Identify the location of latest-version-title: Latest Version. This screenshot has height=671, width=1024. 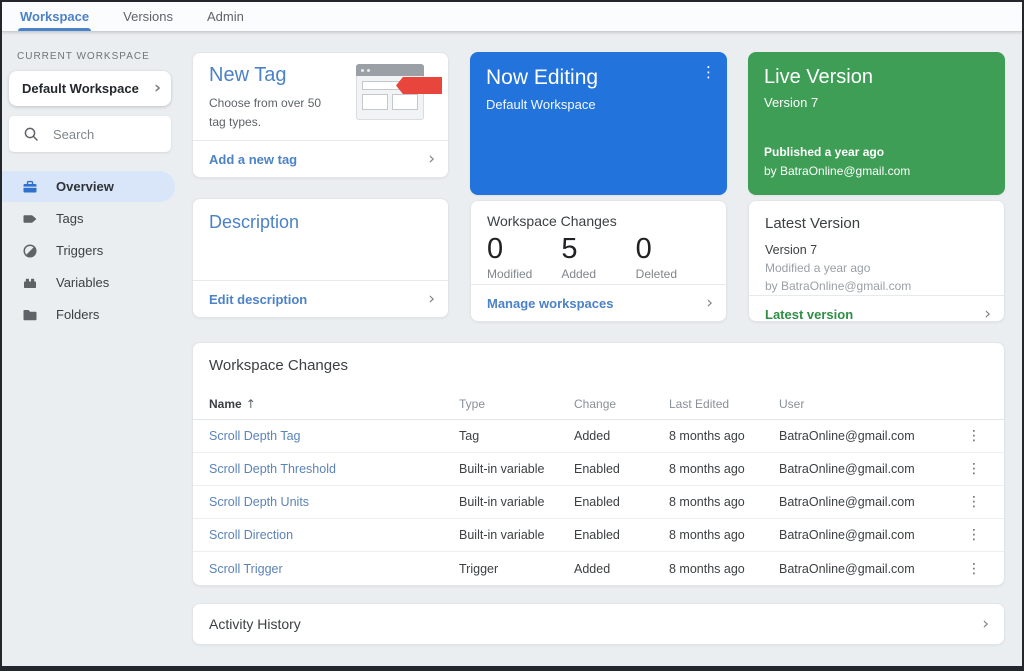
(813, 223).